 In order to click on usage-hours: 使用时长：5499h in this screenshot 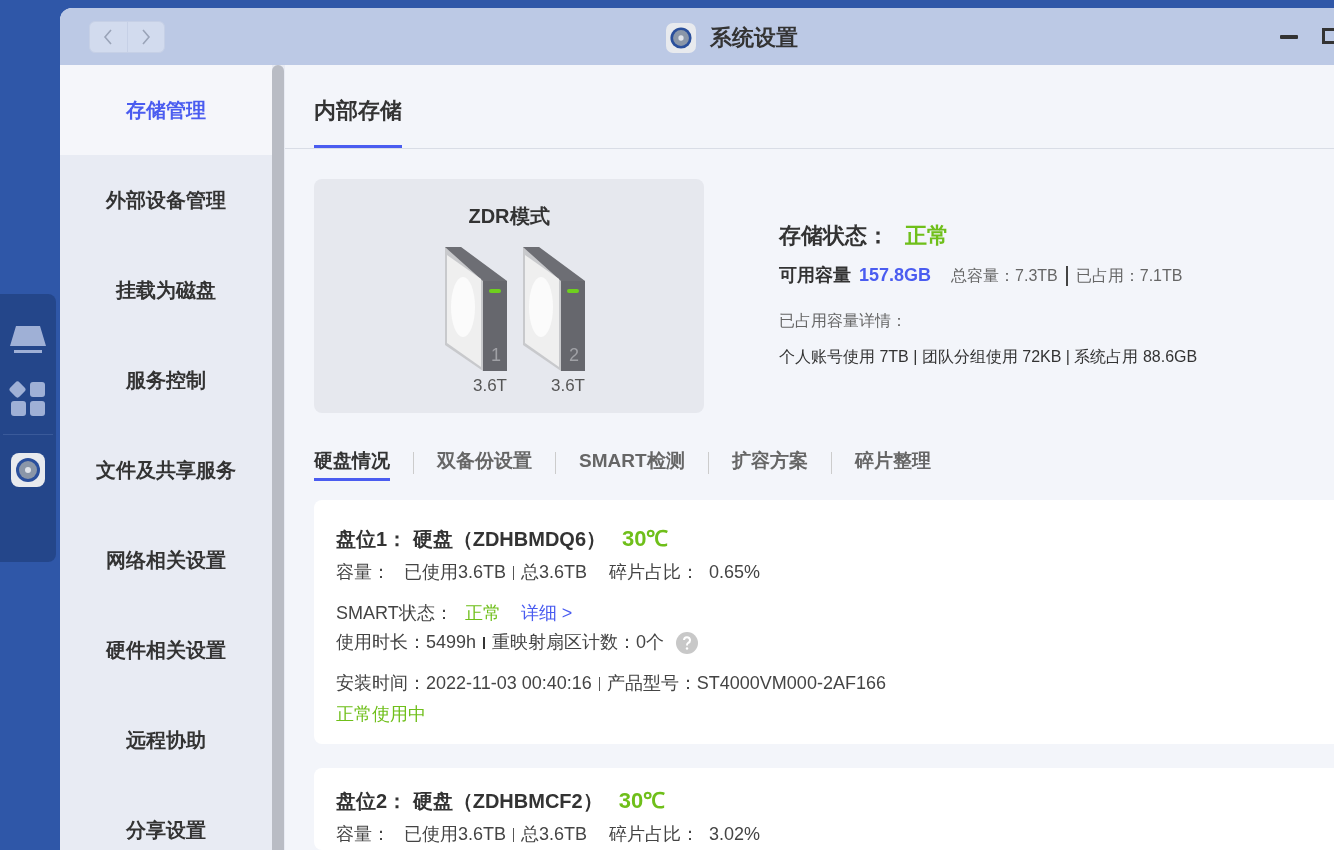, I will do `click(406, 642)`.